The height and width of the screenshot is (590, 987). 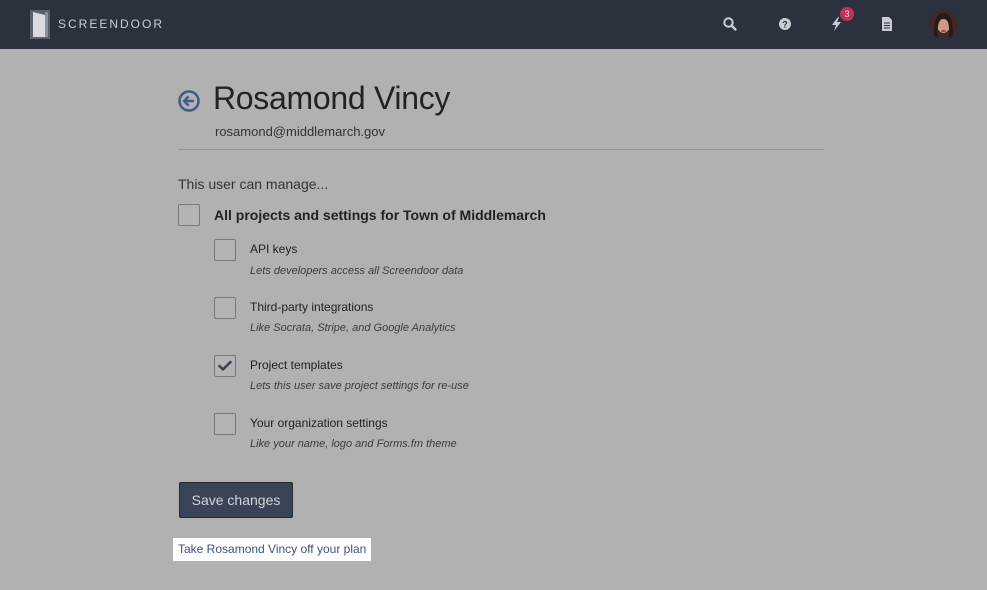 I want to click on screendoor-logo-icon, so click(x=40, y=24).